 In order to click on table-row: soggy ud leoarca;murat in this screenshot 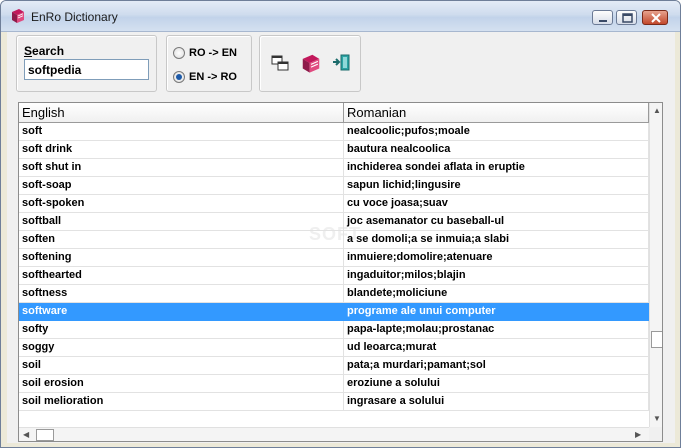, I will do `click(334, 348)`.